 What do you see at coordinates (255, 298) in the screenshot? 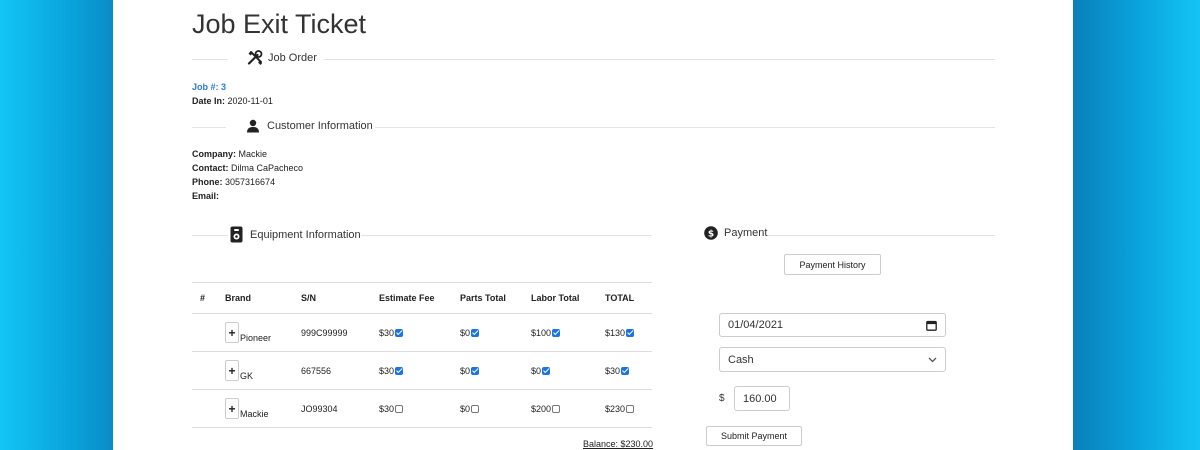
I see `column-header: Brand` at bounding box center [255, 298].